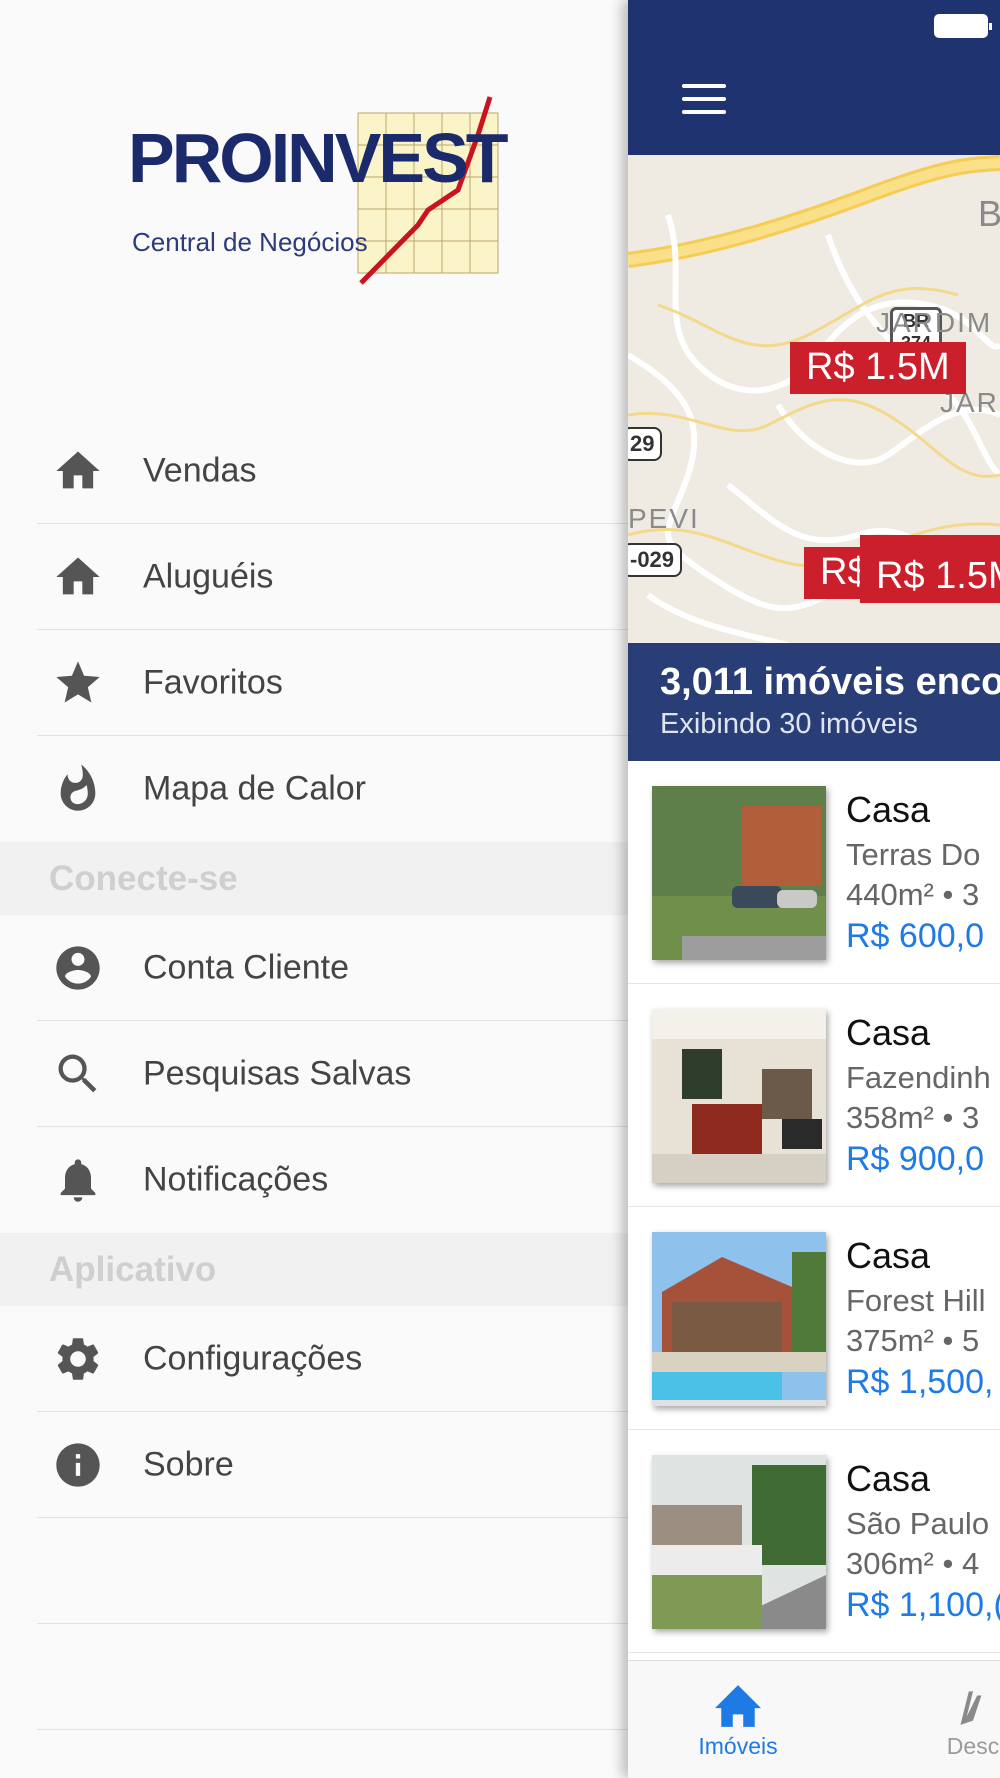 The height and width of the screenshot is (1778, 1000). What do you see at coordinates (78, 1465) in the screenshot?
I see `info-icon` at bounding box center [78, 1465].